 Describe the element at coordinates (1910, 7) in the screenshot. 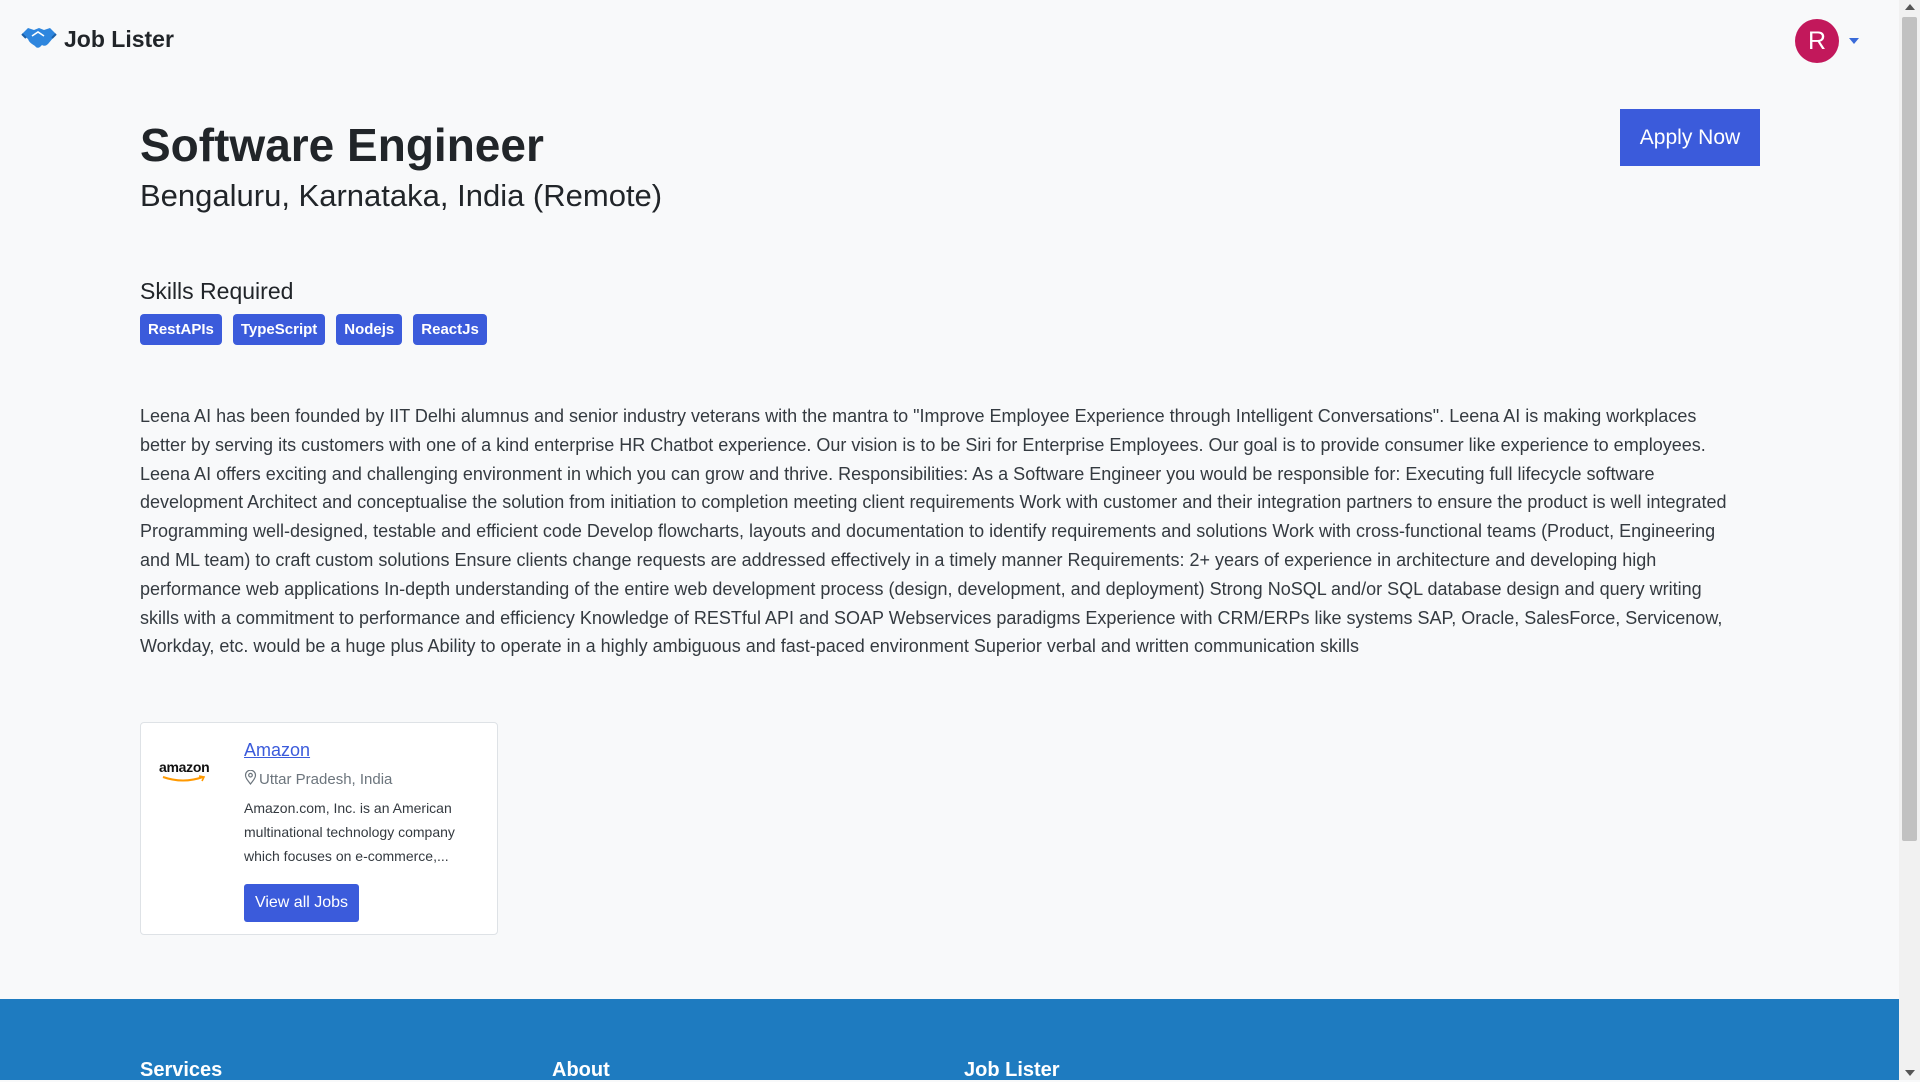

I see `scroll-up-arrow-icon` at that location.